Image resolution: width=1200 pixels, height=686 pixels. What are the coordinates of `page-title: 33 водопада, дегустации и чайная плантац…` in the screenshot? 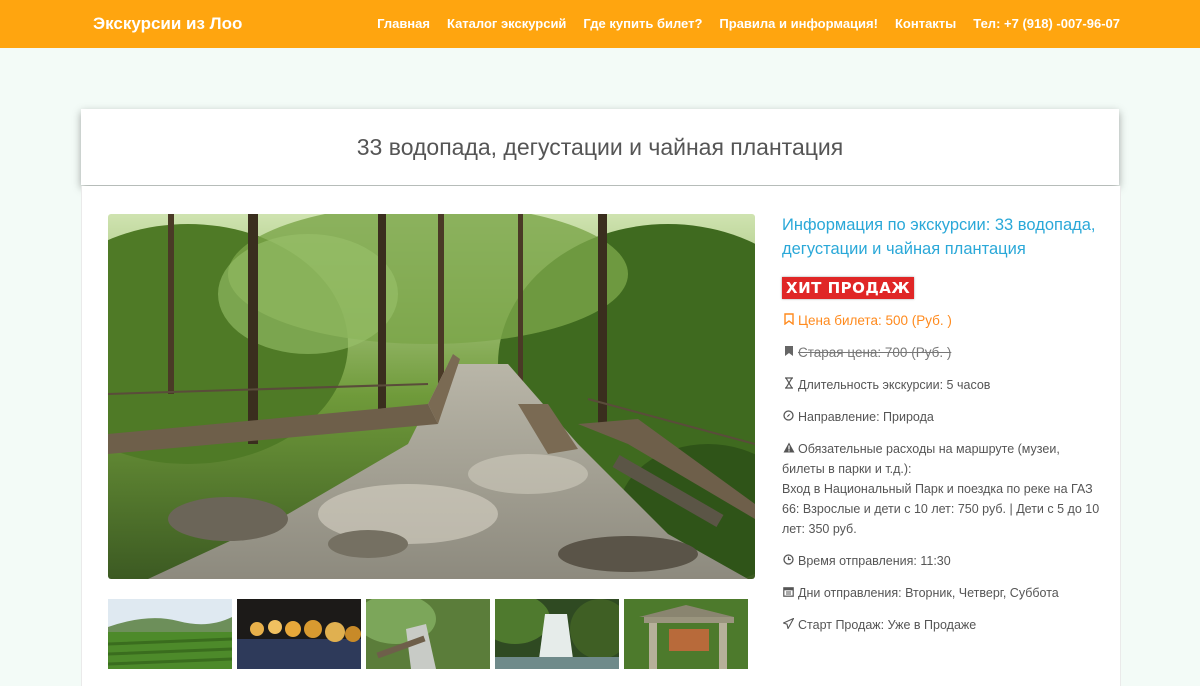 It's located at (600, 146).